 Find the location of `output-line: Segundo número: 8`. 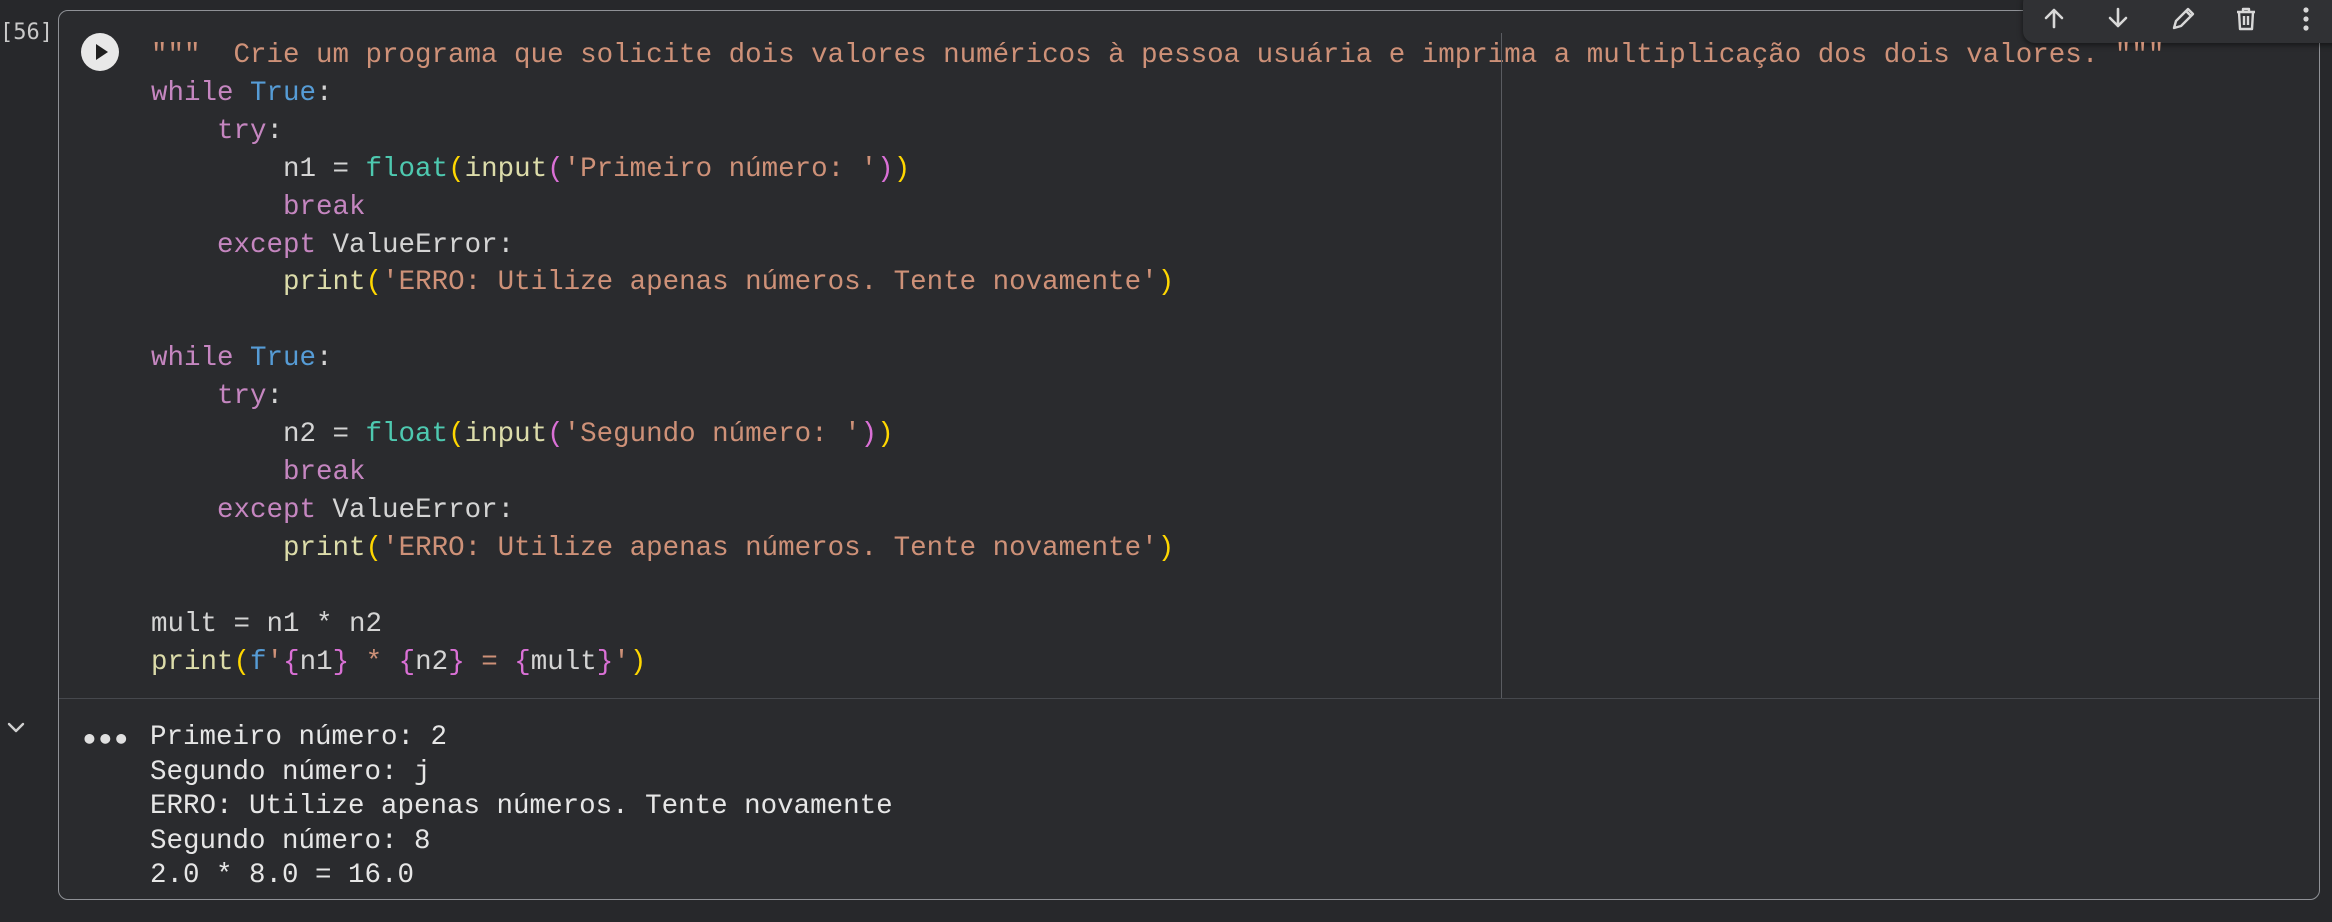

output-line: Segundo número: 8 is located at coordinates (290, 841).